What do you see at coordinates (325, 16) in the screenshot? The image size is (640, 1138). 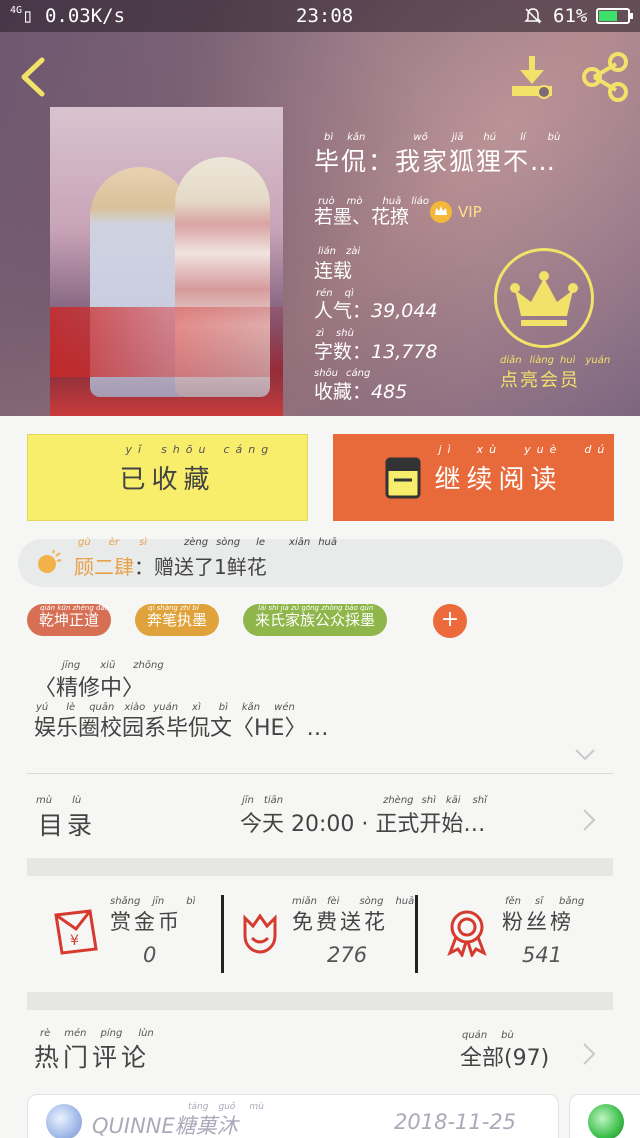 I see `status-time: 23:08` at bounding box center [325, 16].